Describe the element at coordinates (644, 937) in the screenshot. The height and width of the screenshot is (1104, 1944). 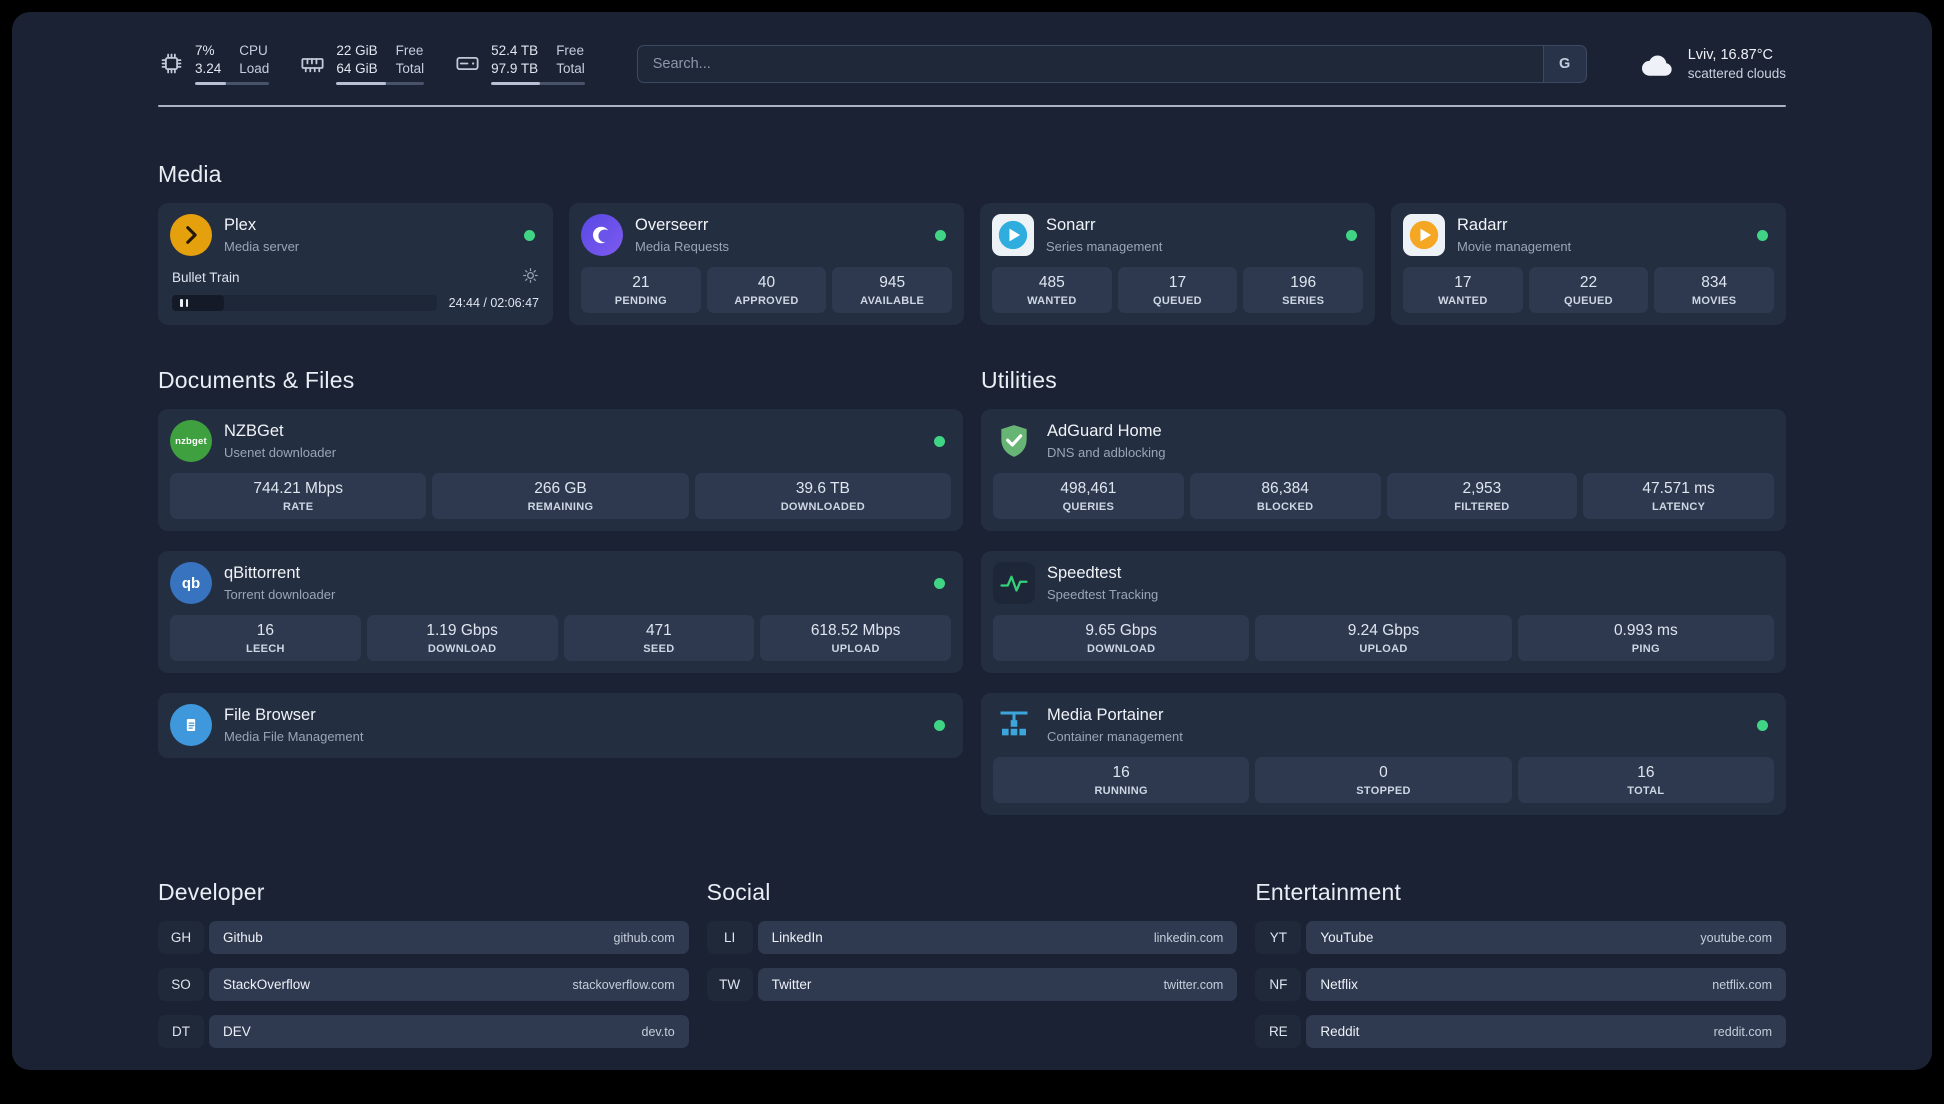
I see `bookmark-url: github.com` at that location.